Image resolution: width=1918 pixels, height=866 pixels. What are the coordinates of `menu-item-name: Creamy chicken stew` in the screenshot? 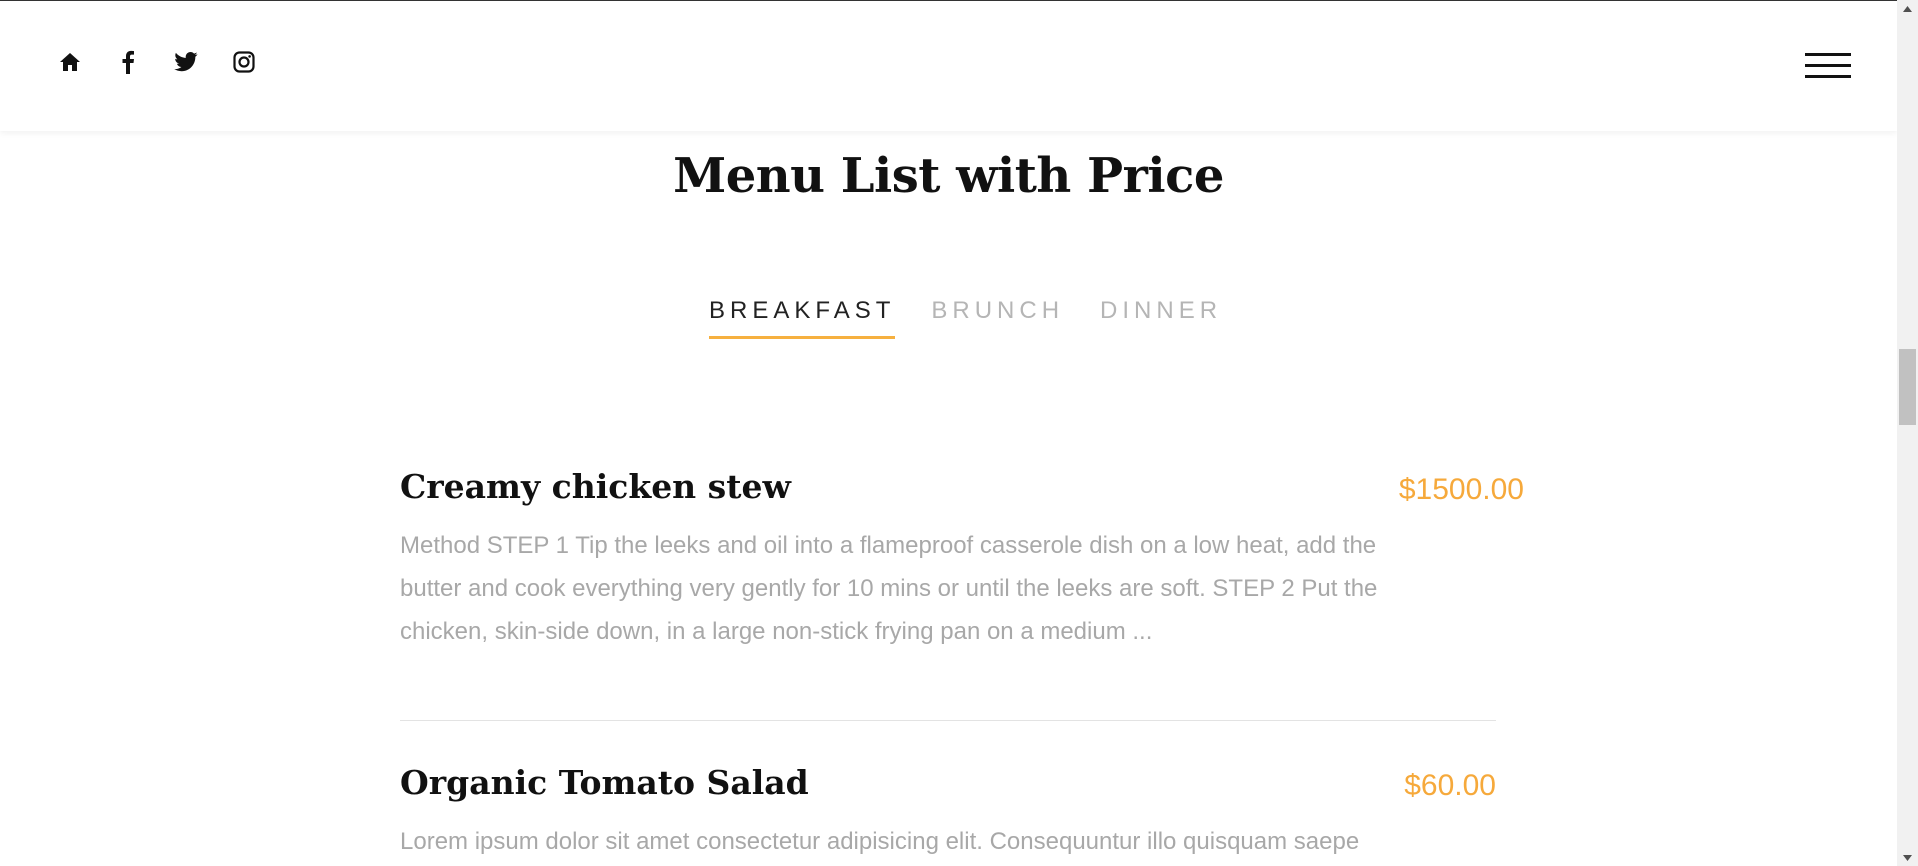 It's located at (595, 486).